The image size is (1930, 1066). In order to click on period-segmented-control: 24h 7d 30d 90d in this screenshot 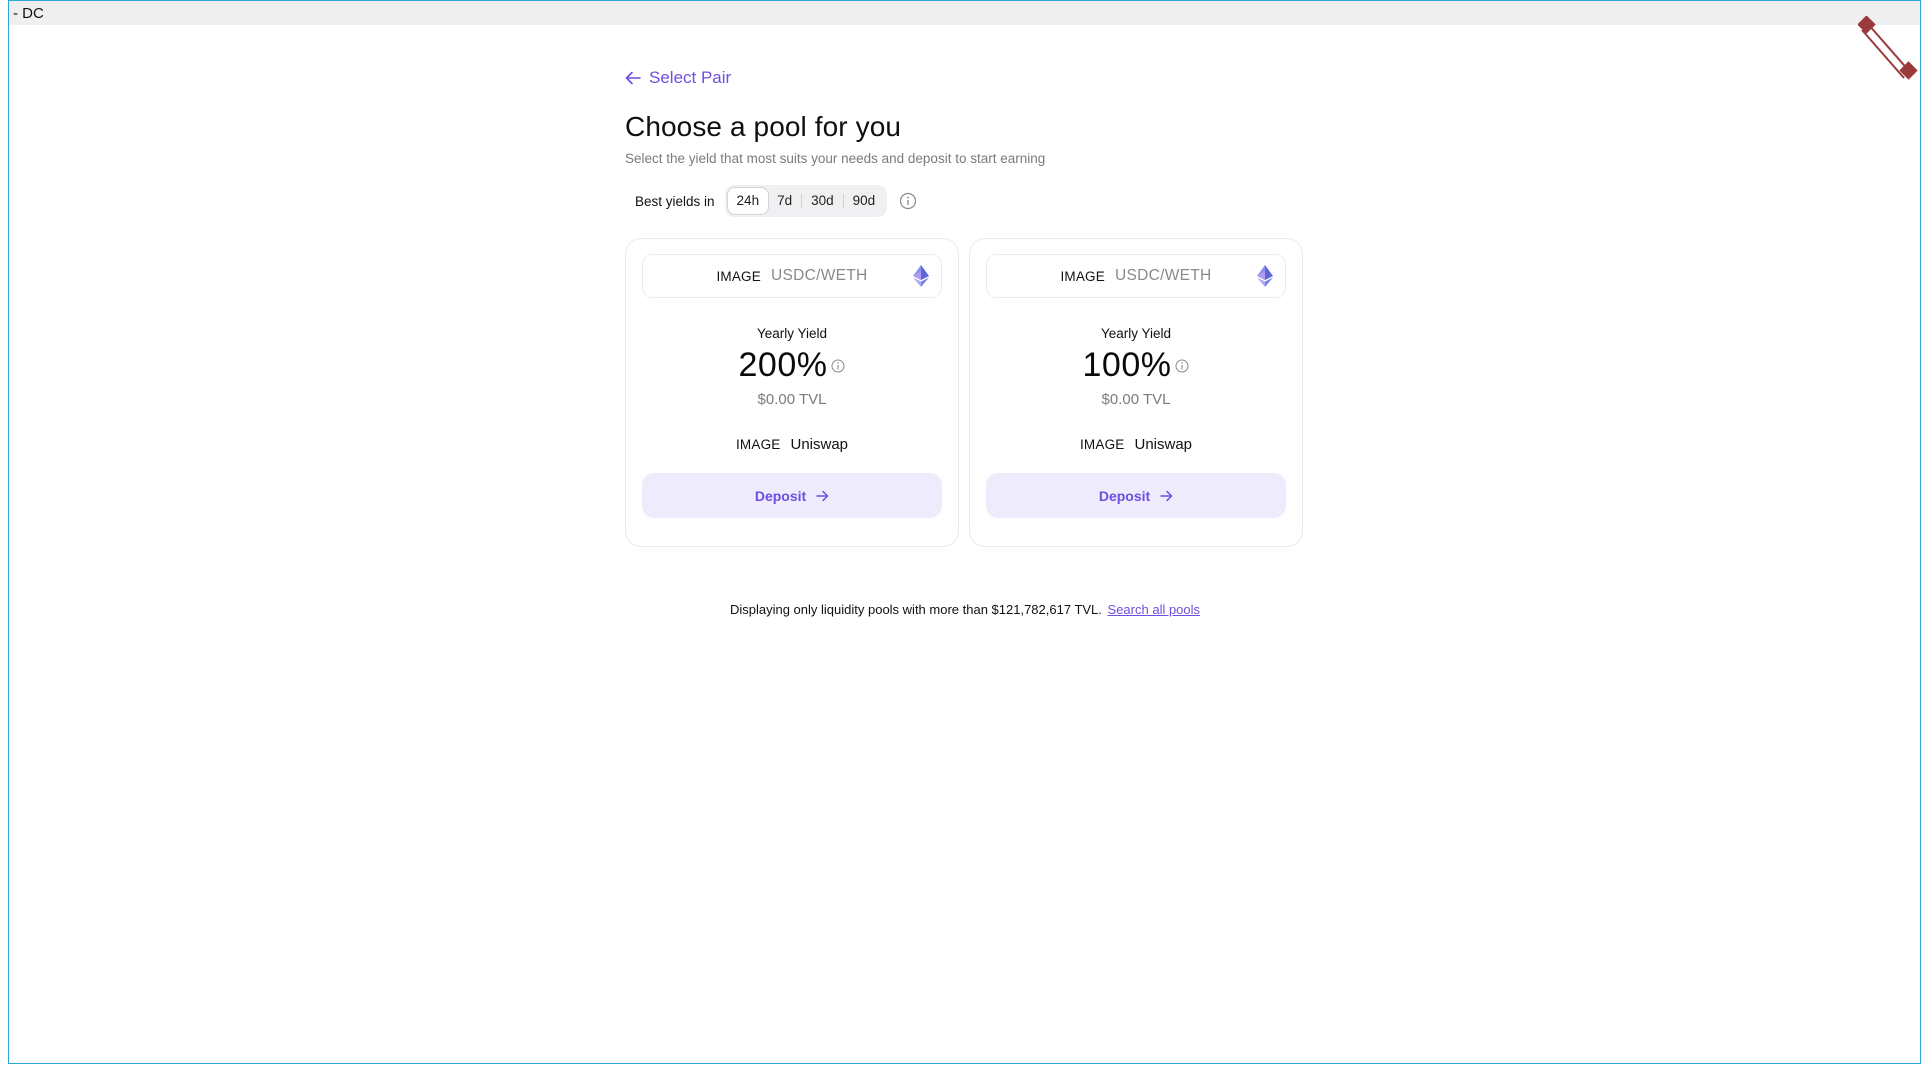, I will do `click(806, 201)`.